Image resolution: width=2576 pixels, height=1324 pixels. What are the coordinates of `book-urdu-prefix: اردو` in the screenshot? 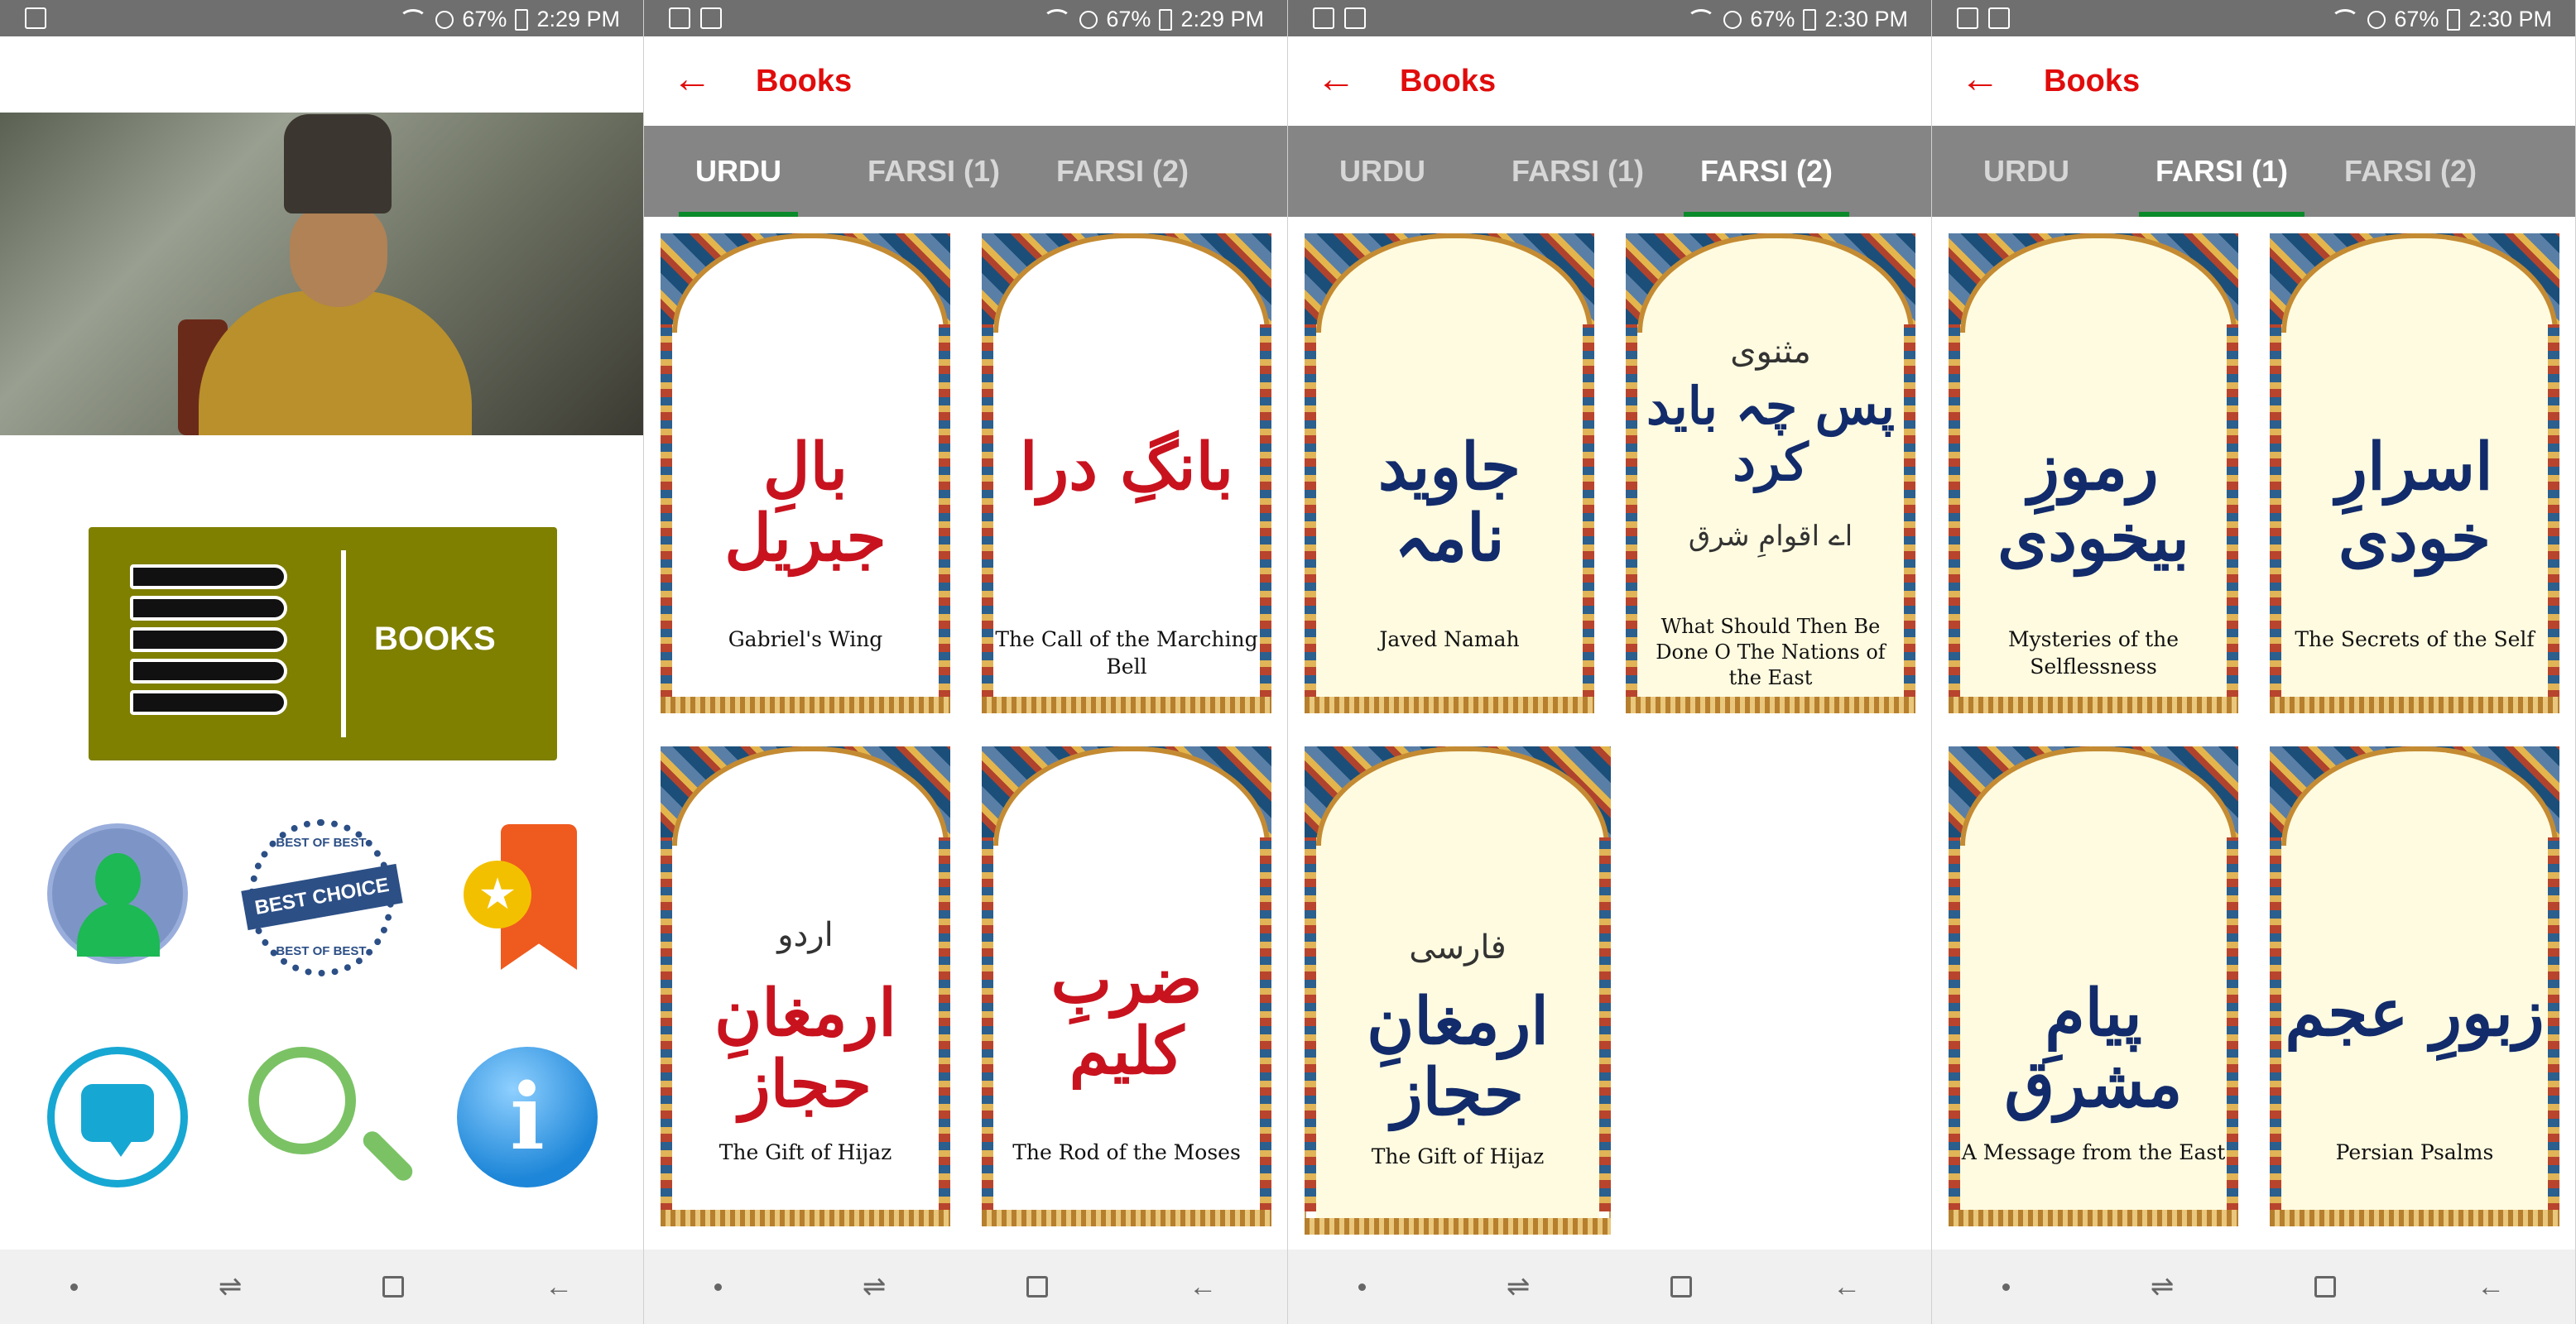 It's located at (805, 935).